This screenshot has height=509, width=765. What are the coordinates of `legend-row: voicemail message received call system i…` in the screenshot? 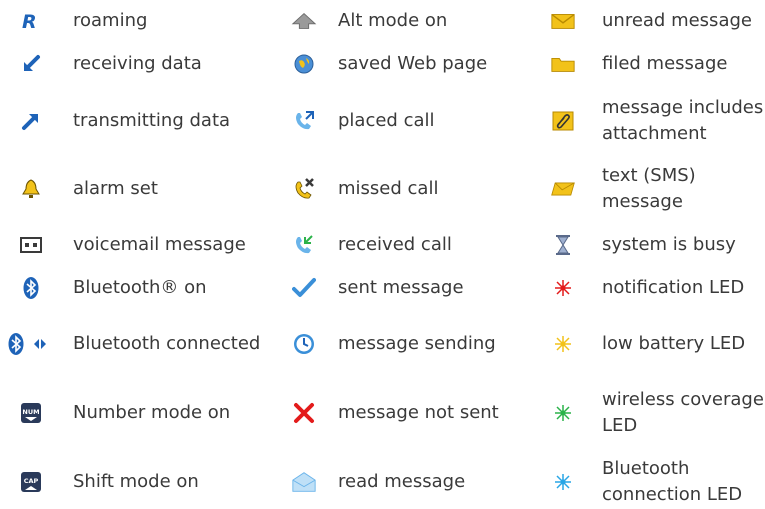 It's located at (382, 245).